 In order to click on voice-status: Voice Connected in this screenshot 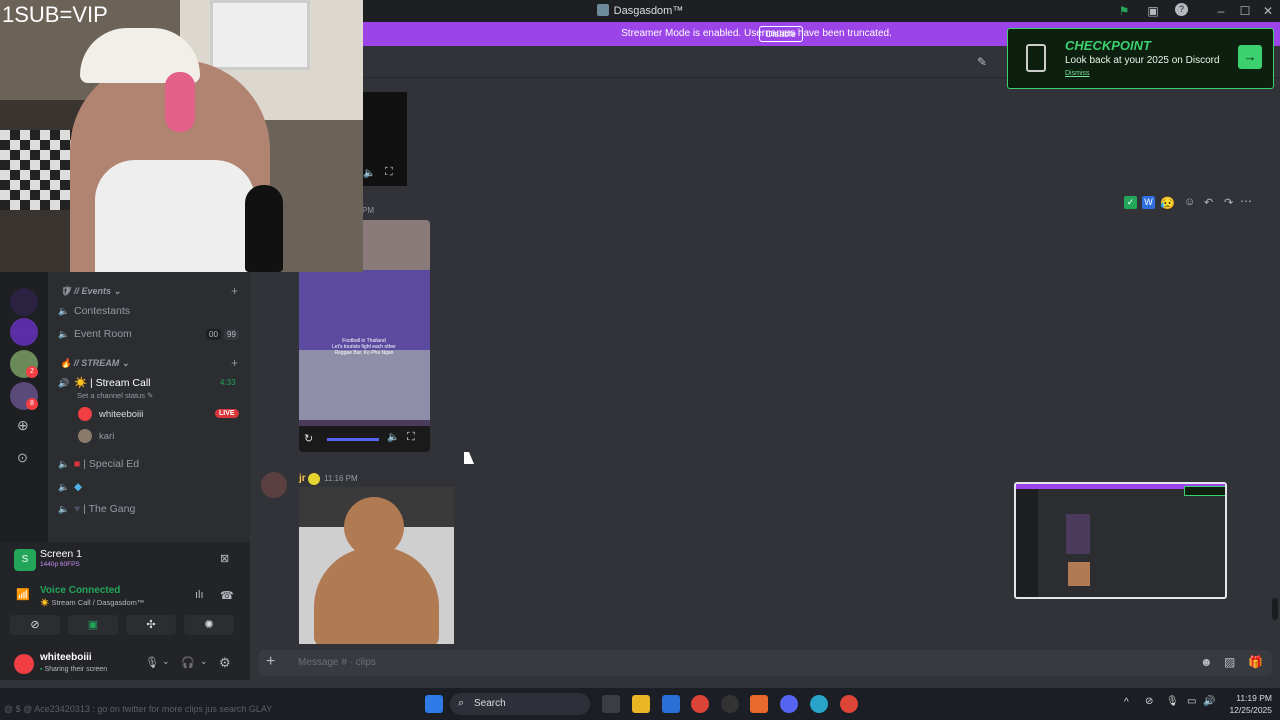, I will do `click(80, 590)`.